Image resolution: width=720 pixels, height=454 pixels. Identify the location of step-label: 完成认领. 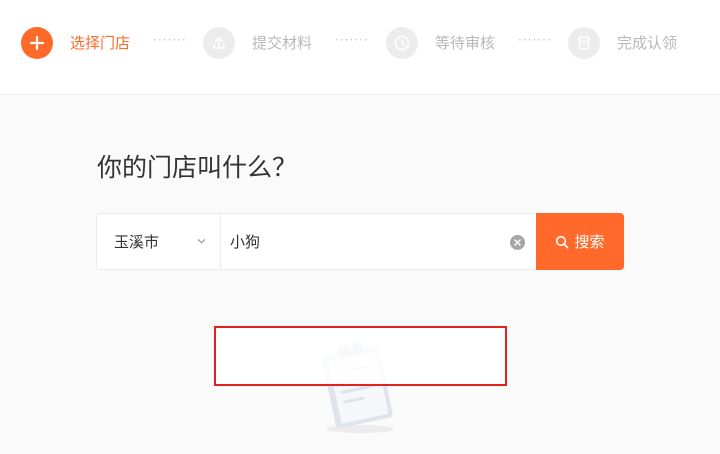
(647, 43).